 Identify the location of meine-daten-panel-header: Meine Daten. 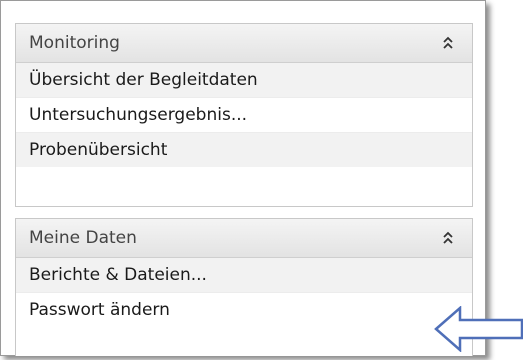
(244, 238).